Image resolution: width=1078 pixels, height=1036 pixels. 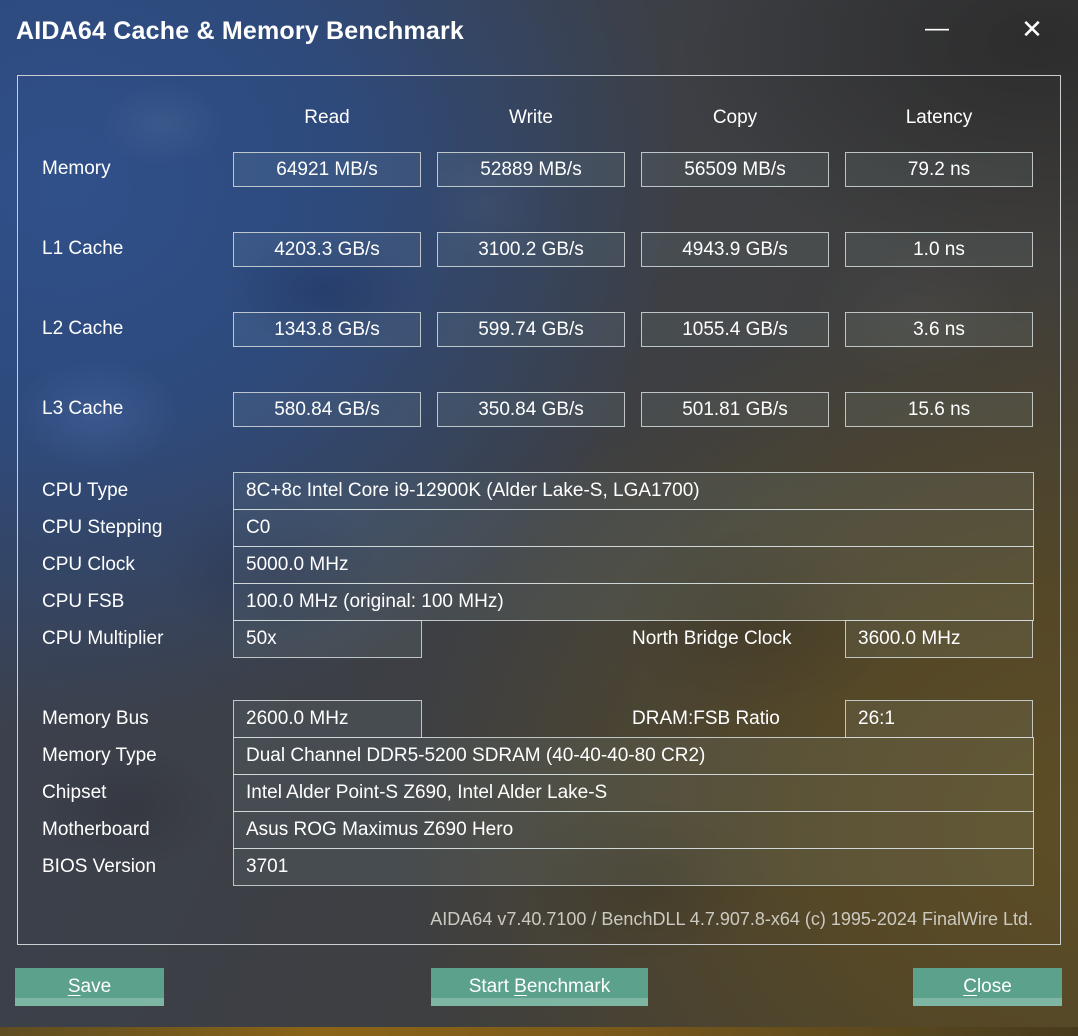 I want to click on minimize-icon: —, so click(x=937, y=28).